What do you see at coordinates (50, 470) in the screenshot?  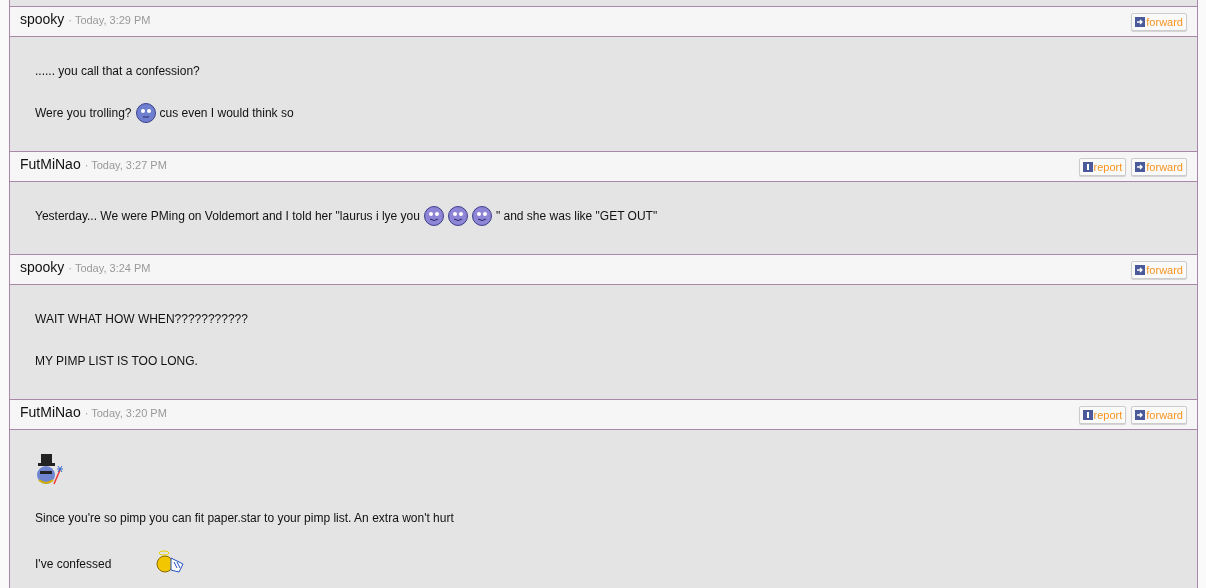 I see `wizard-smiley-icon` at bounding box center [50, 470].